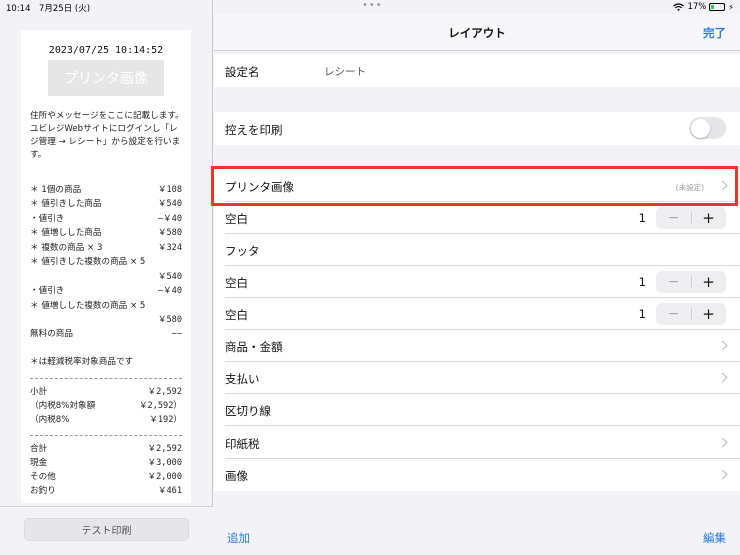 The width and height of the screenshot is (740, 555). Describe the element at coordinates (477, 378) in the screenshot. I see `layout-row-payment: 支払い` at that location.